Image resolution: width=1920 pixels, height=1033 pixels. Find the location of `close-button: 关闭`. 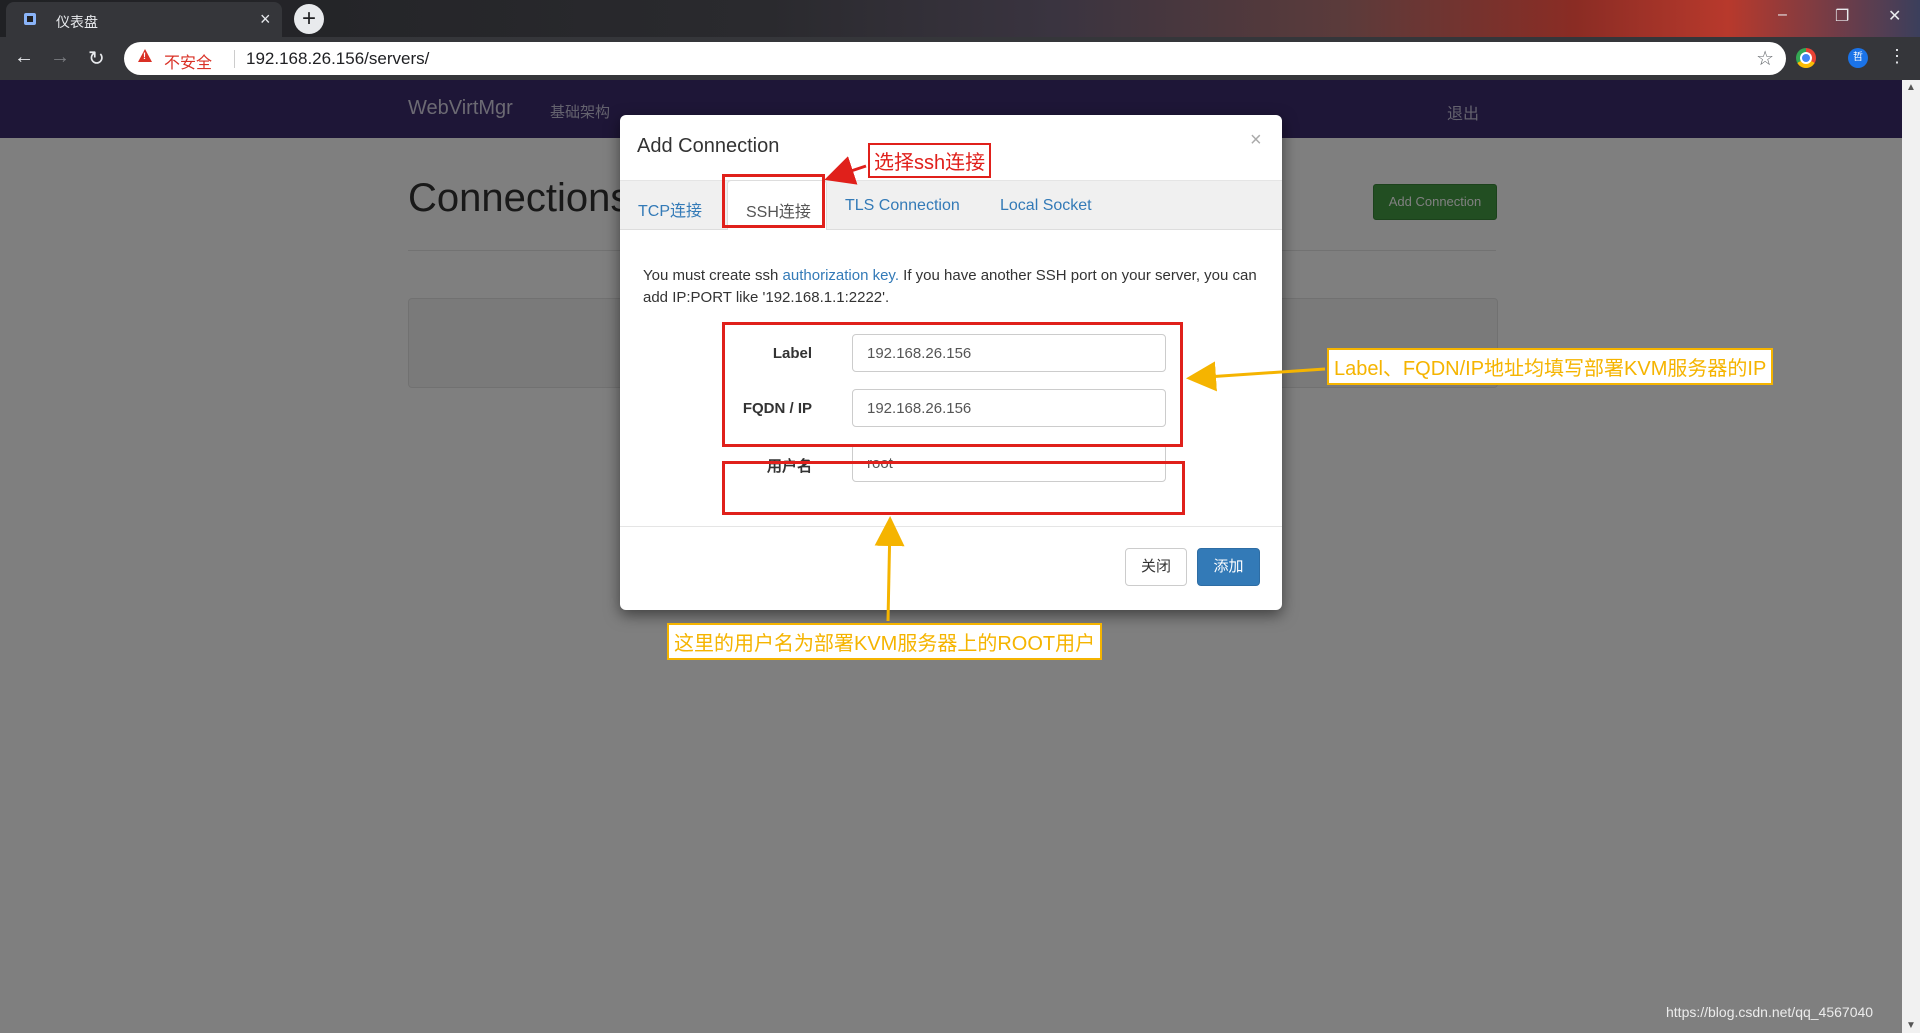

close-button: 关闭 is located at coordinates (1156, 567).